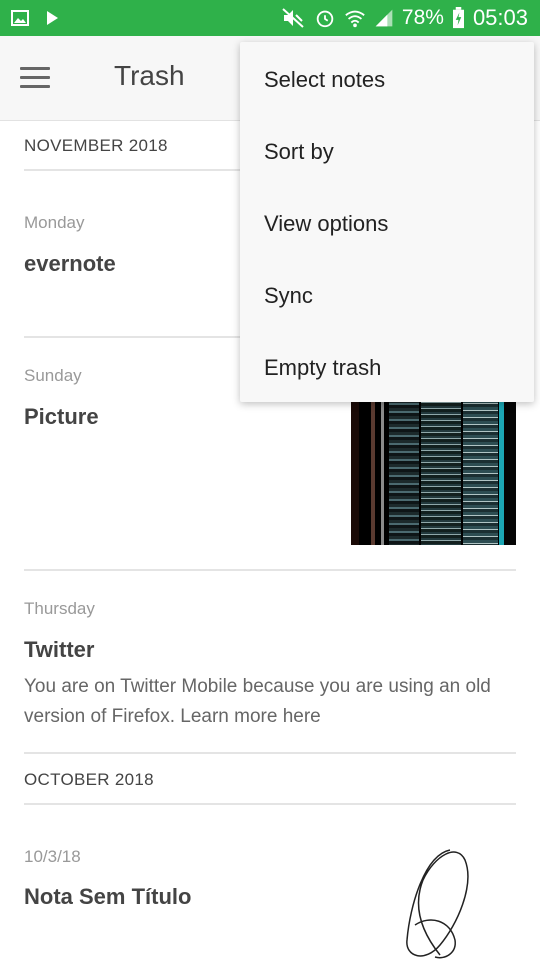 The height and width of the screenshot is (960, 540). Describe the element at coordinates (20, 18) in the screenshot. I see `image-icon` at that location.